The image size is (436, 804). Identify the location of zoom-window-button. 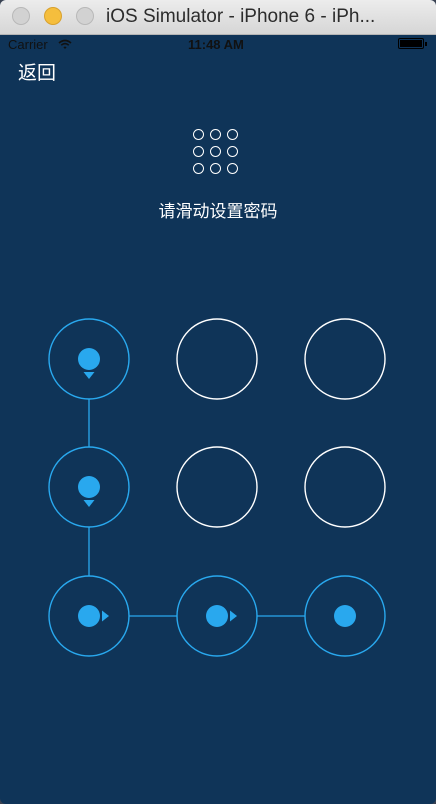
(85, 16).